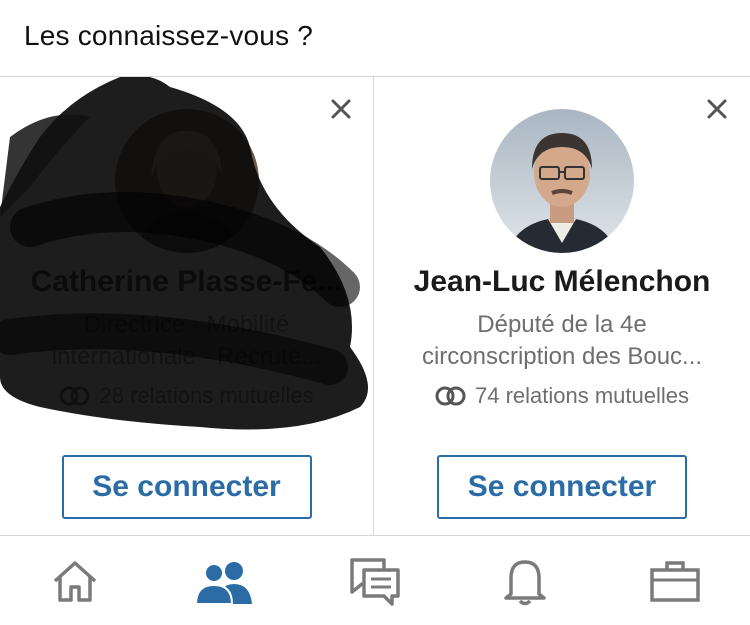  Describe the element at coordinates (562, 282) in the screenshot. I see `member-name: Jean-Luc Mélenchon` at that location.